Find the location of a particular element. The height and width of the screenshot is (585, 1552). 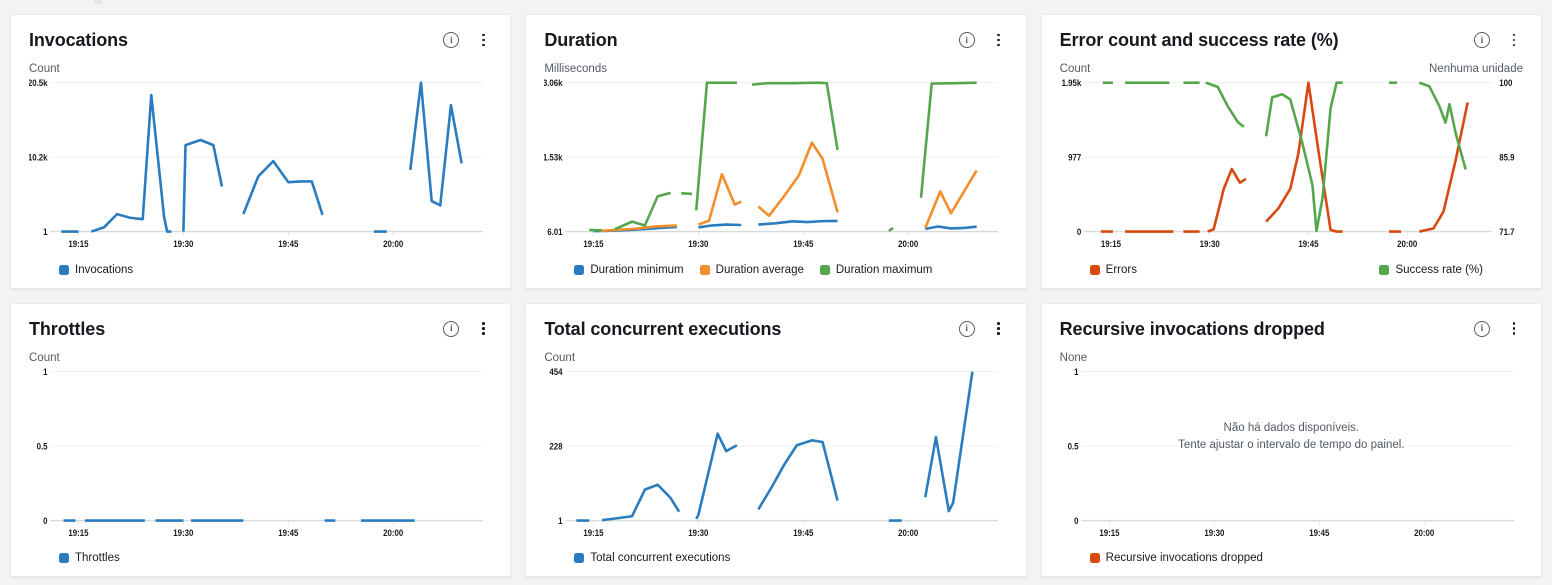

legend-item: Success rate (%) is located at coordinates (1431, 270).